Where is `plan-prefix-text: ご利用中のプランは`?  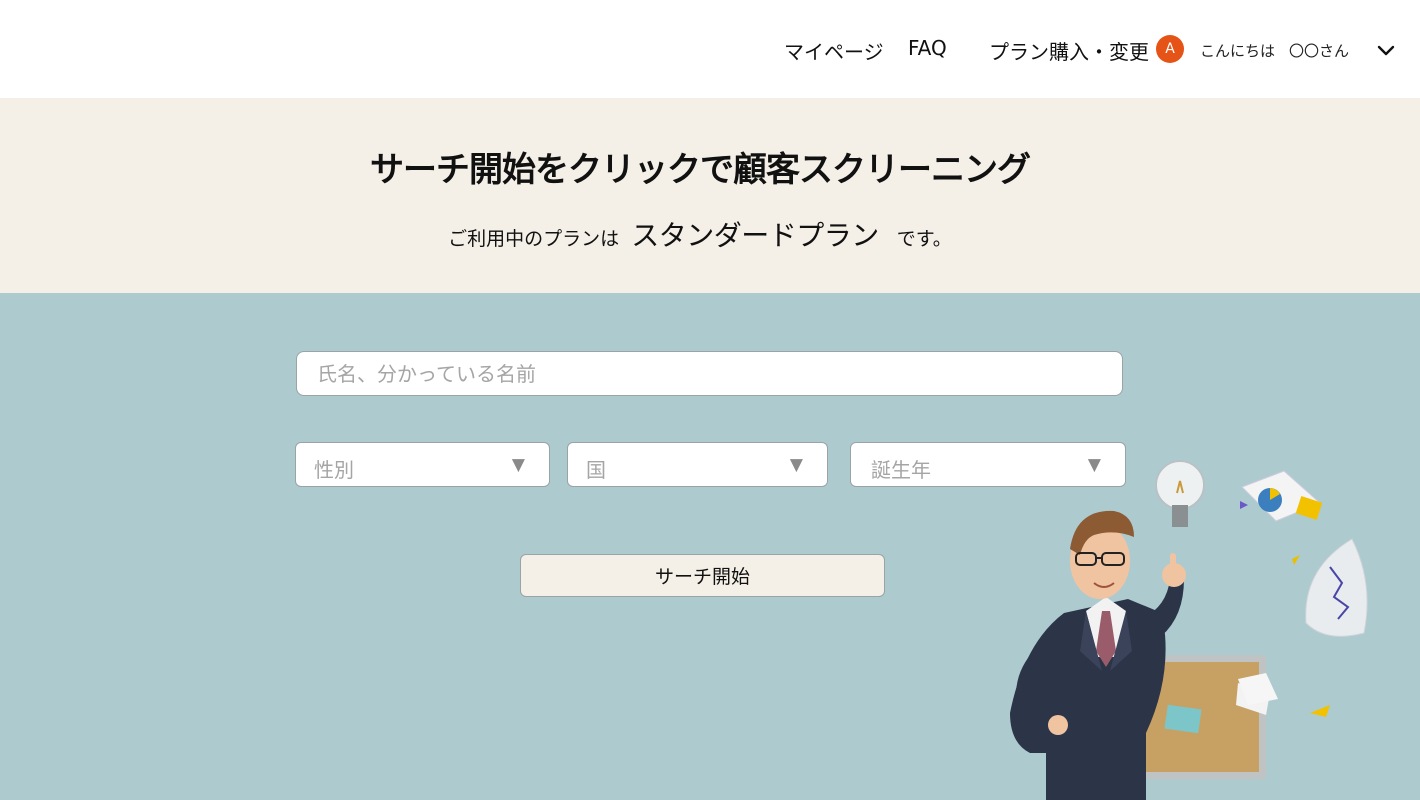
plan-prefix-text: ご利用中のプランは is located at coordinates (534, 239).